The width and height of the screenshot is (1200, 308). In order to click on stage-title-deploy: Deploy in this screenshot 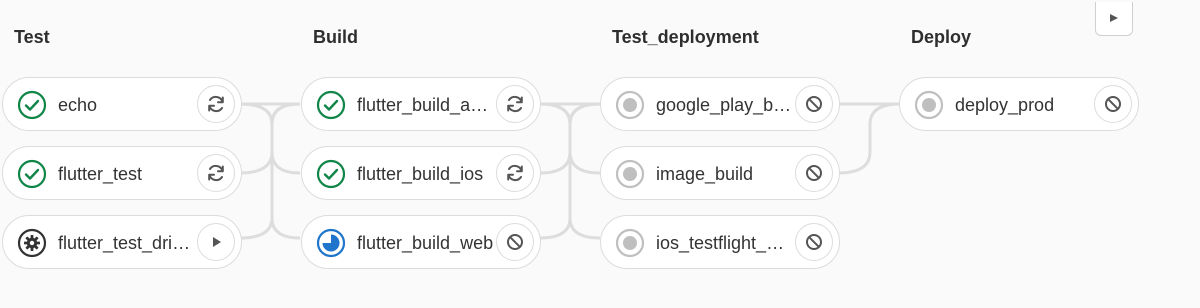, I will do `click(941, 37)`.